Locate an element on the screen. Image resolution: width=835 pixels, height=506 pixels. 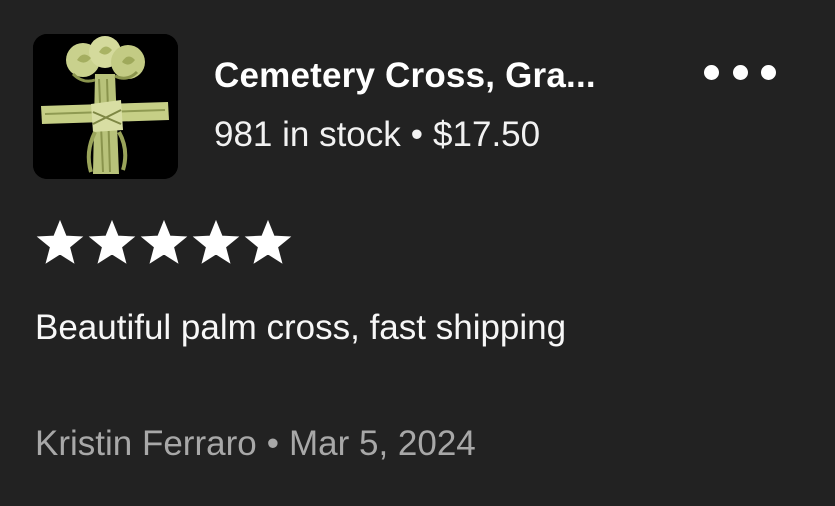
palm-cross-image is located at coordinates (105, 106).